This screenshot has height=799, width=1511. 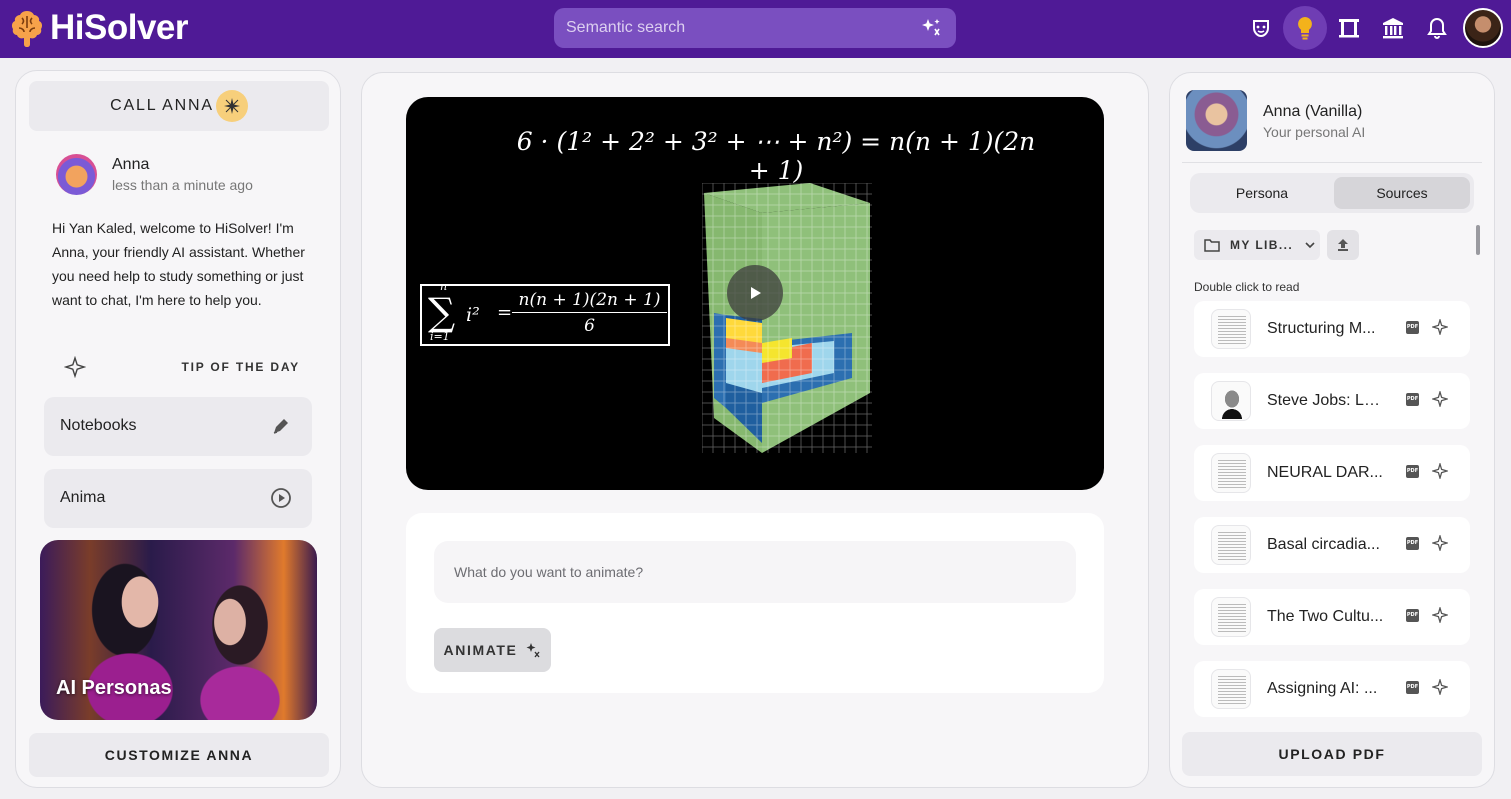 What do you see at coordinates (931, 28) in the screenshot?
I see `sparkle-search-icon` at bounding box center [931, 28].